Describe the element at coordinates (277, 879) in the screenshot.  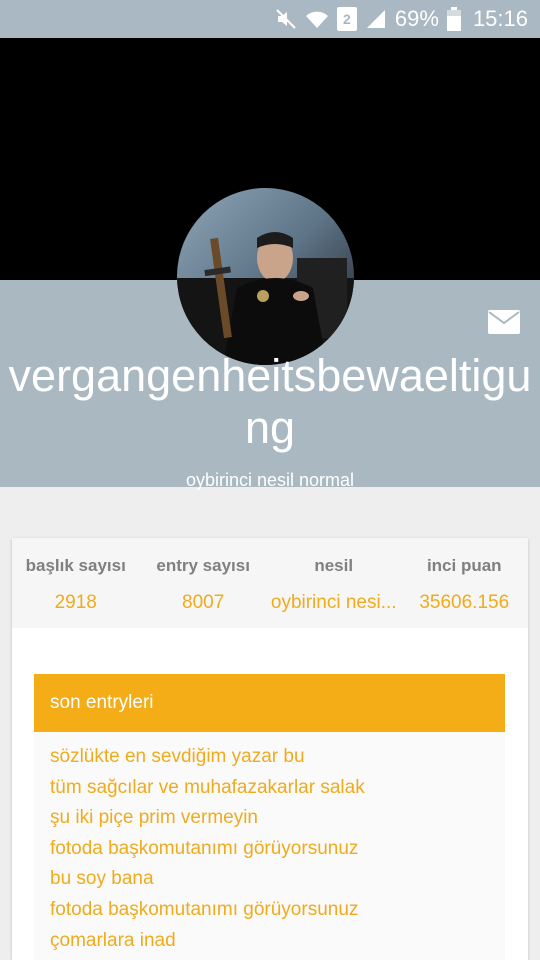
I see `entry-link: bu soy bana` at that location.